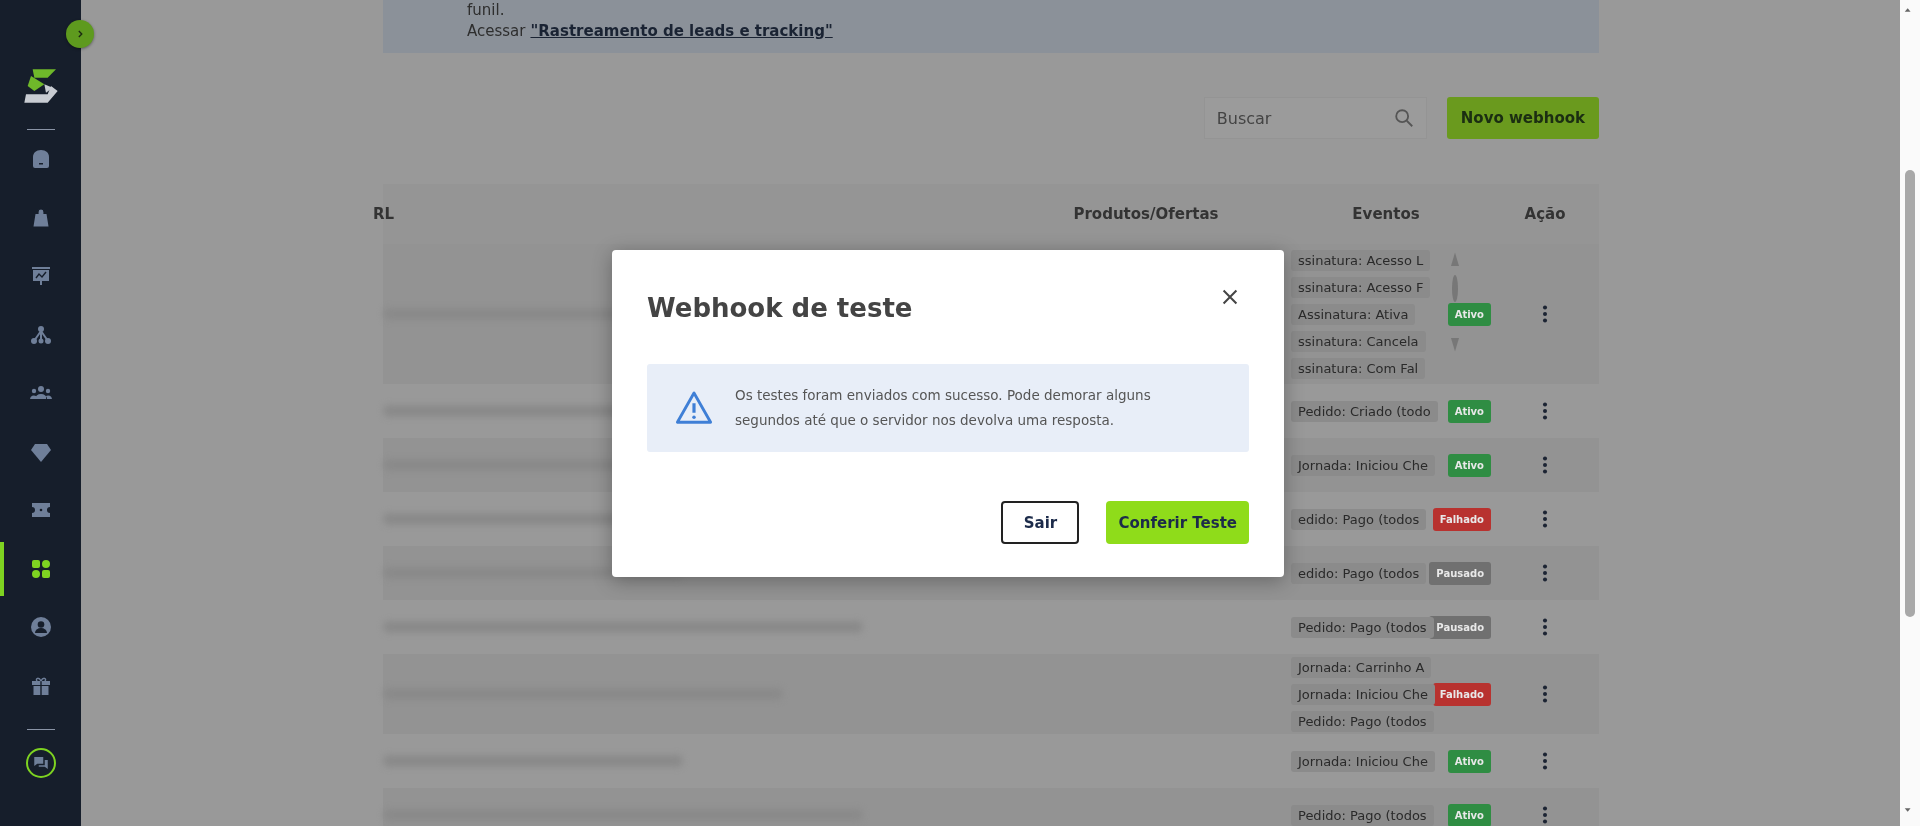 This screenshot has height=826, width=1920. I want to click on event-tag: ssinatura: Acesso L, so click(1361, 260).